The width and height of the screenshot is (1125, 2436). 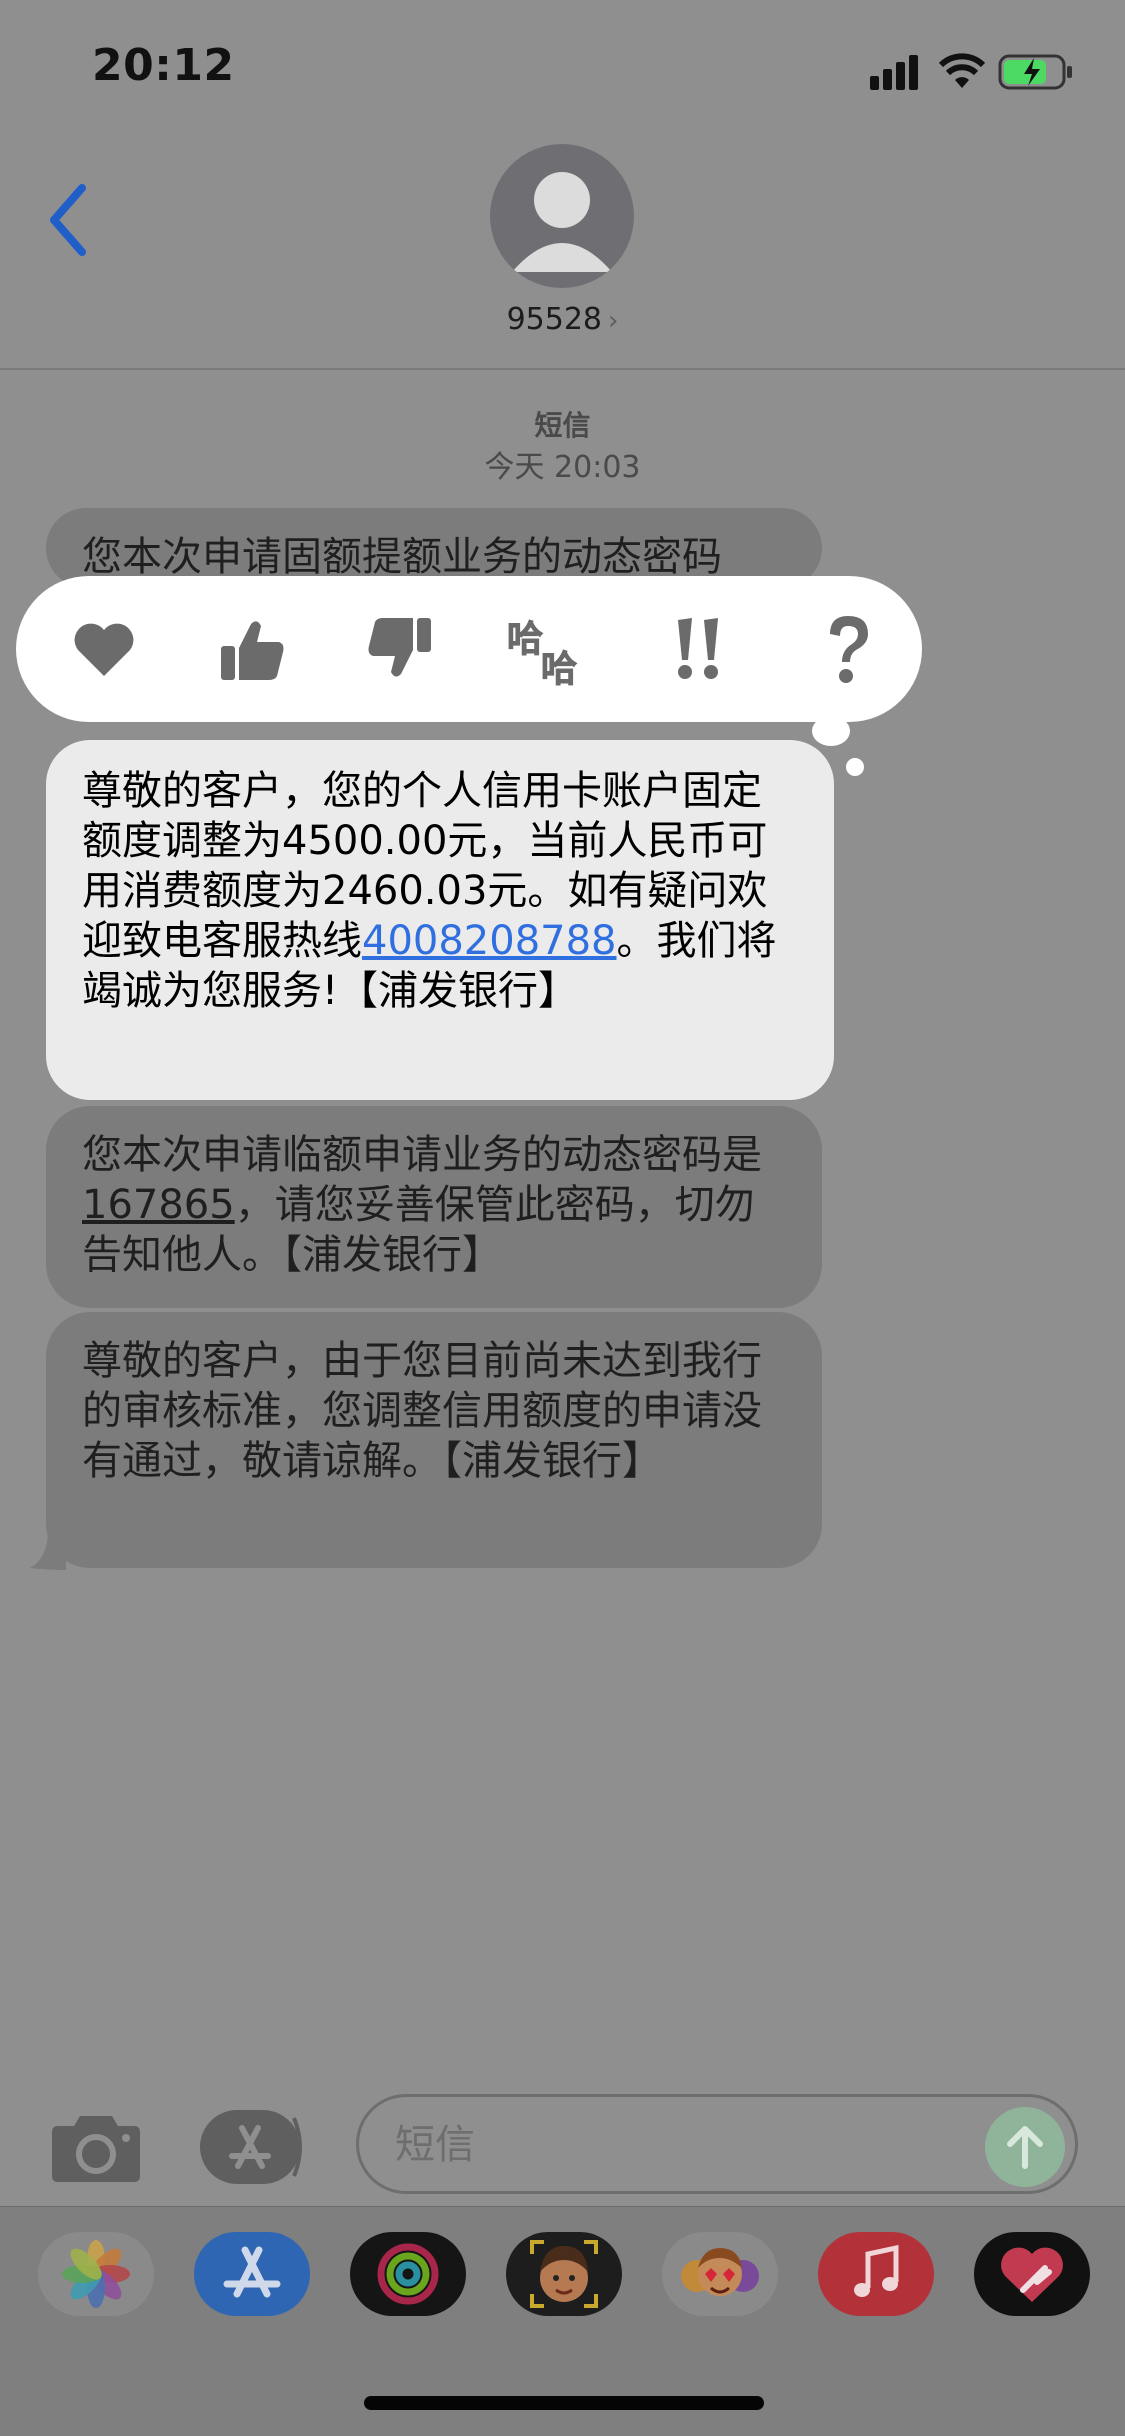 I want to click on message-compose-field, so click(x=717, y=2144).